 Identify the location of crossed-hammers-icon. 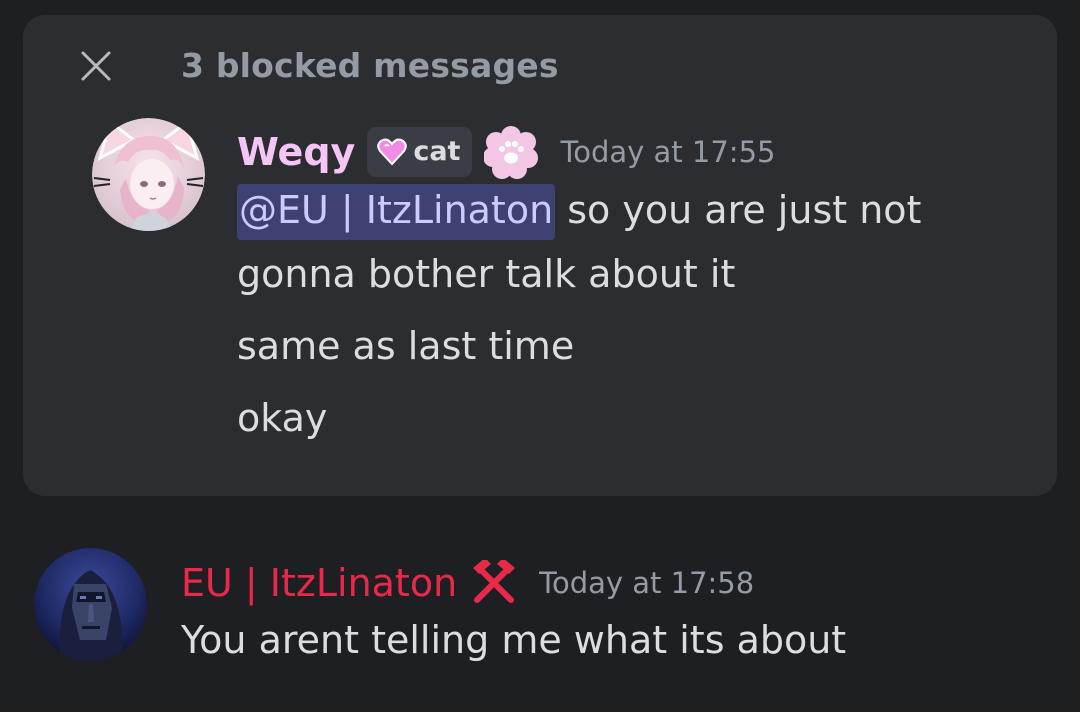
(494, 583).